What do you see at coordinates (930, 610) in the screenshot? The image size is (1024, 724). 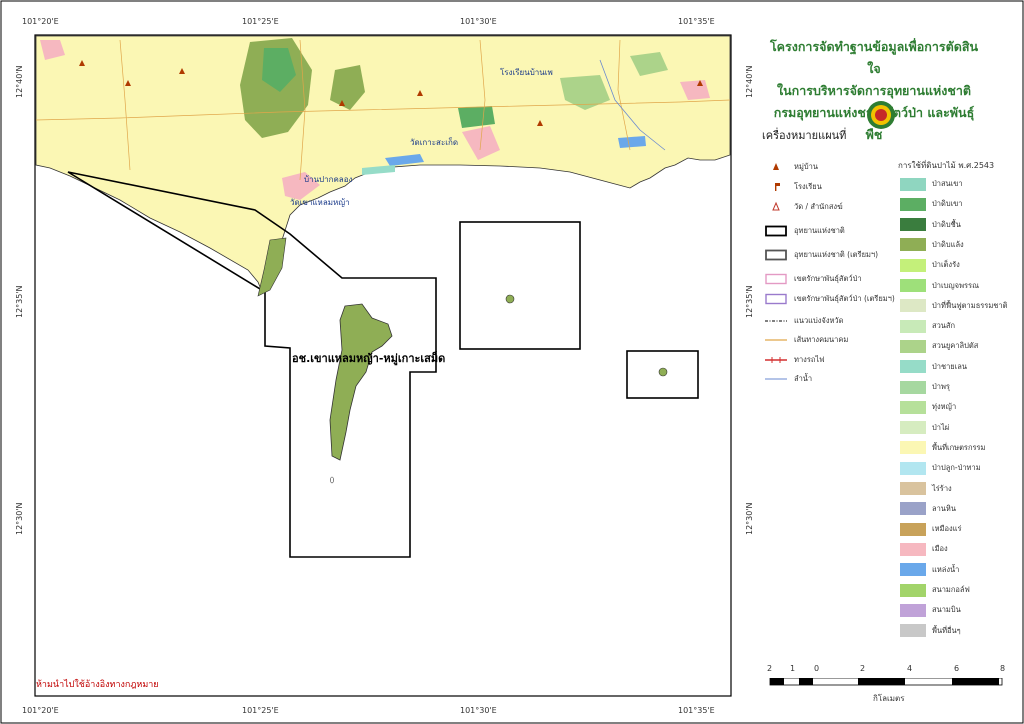 I see `landuse-item: สนามบิน` at bounding box center [930, 610].